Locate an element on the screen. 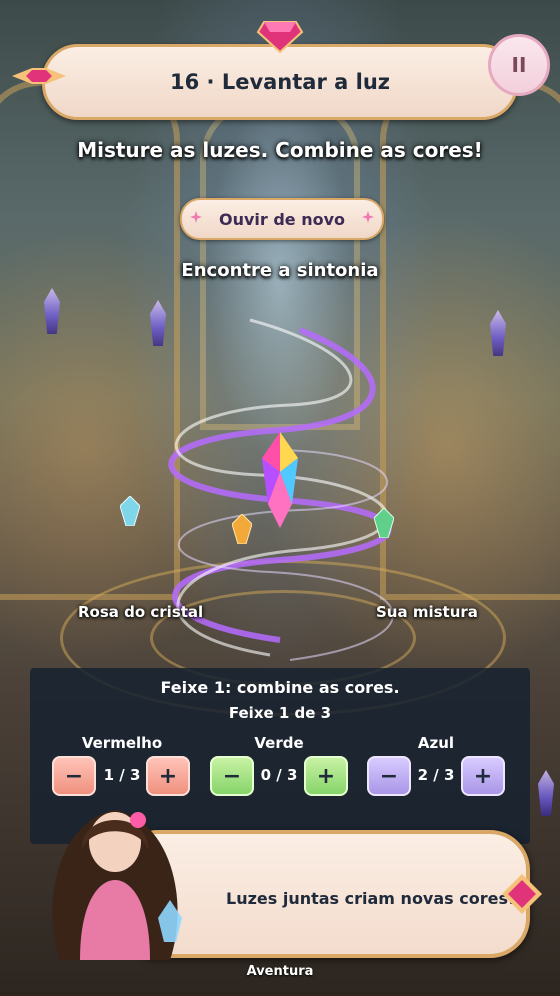  green-plus-button: + is located at coordinates (326, 776).